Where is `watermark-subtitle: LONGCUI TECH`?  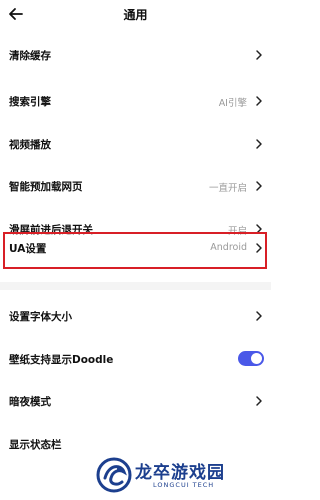 watermark-subtitle: LONGCUI TECH is located at coordinates (184, 485).